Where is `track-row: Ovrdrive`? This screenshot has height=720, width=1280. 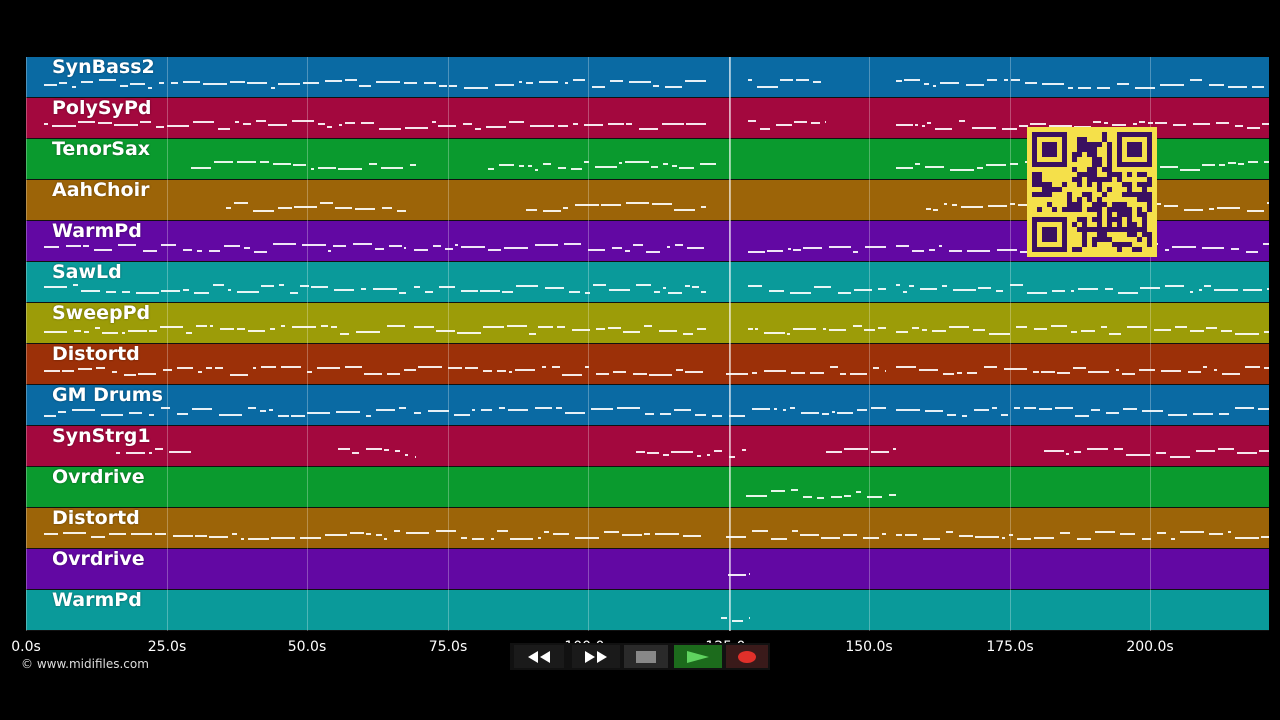
track-row: Ovrdrive is located at coordinates (647, 569).